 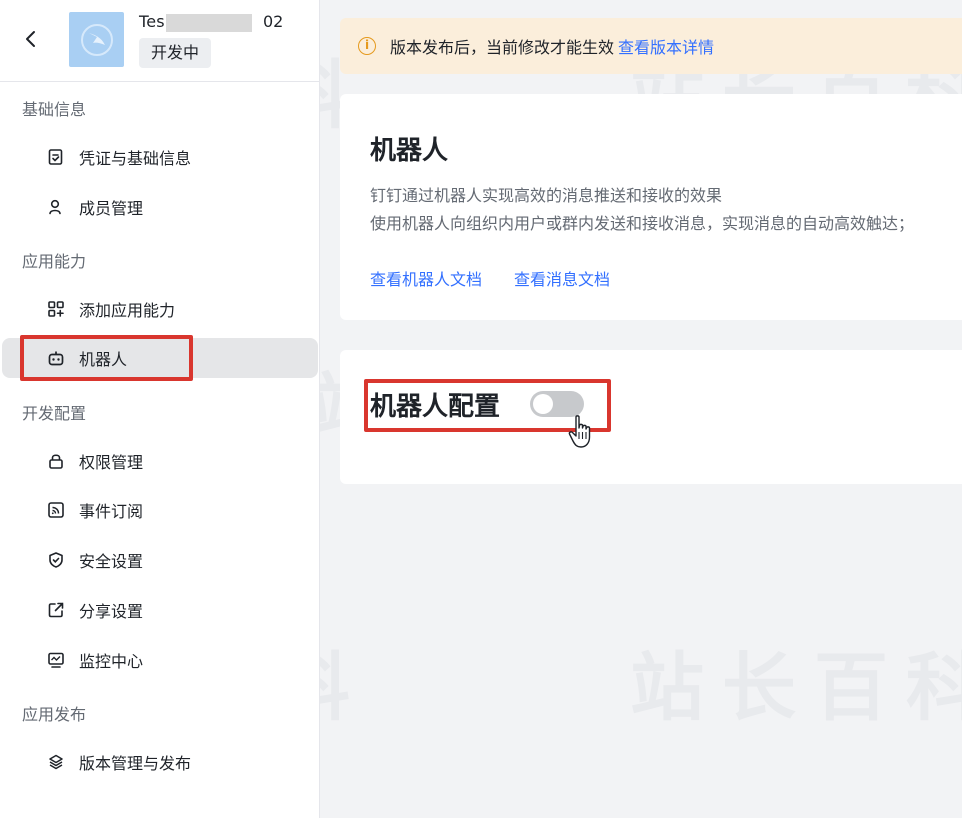 I want to click on info-icon: i, so click(x=367, y=46).